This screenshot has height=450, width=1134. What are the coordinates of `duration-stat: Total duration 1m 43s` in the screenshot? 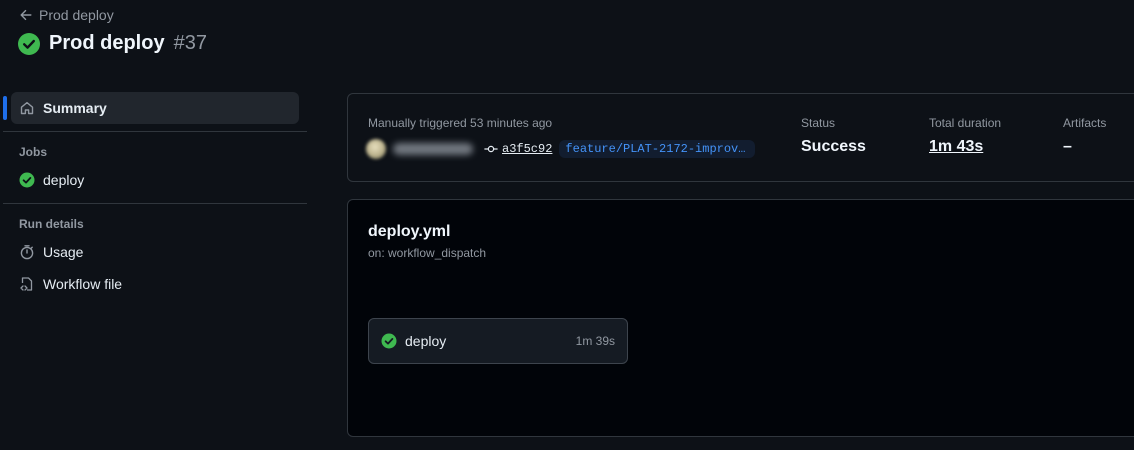 It's located at (965, 136).